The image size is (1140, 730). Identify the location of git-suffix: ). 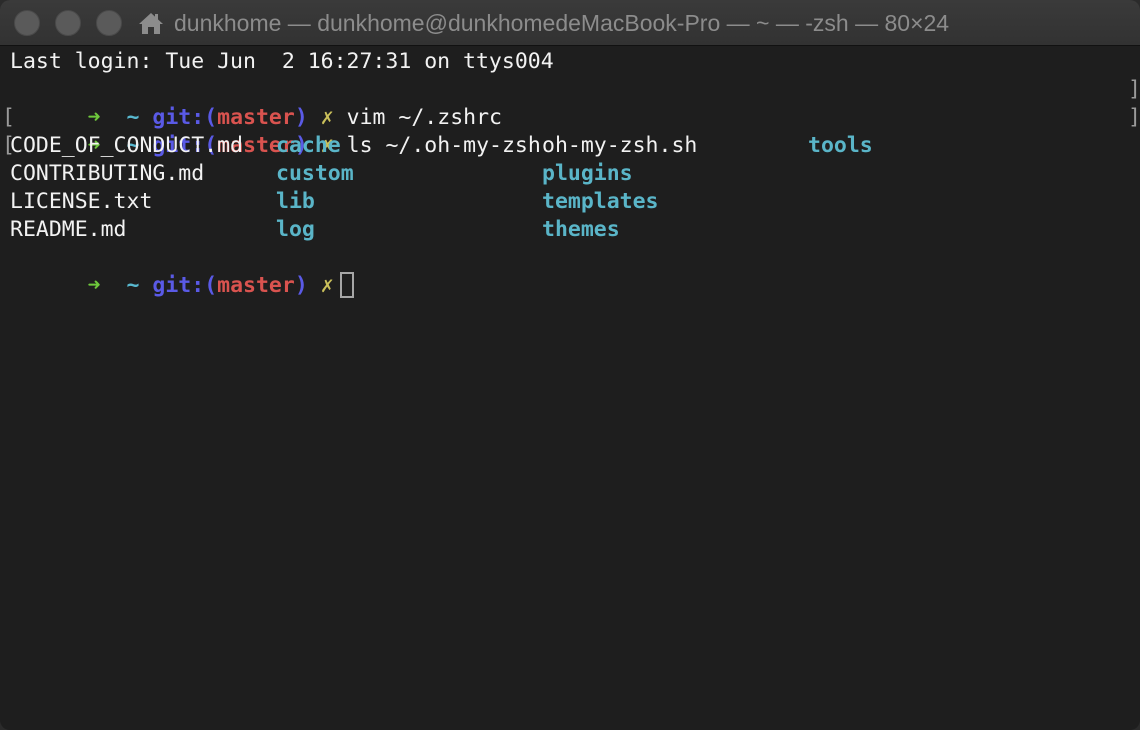
(301, 285).